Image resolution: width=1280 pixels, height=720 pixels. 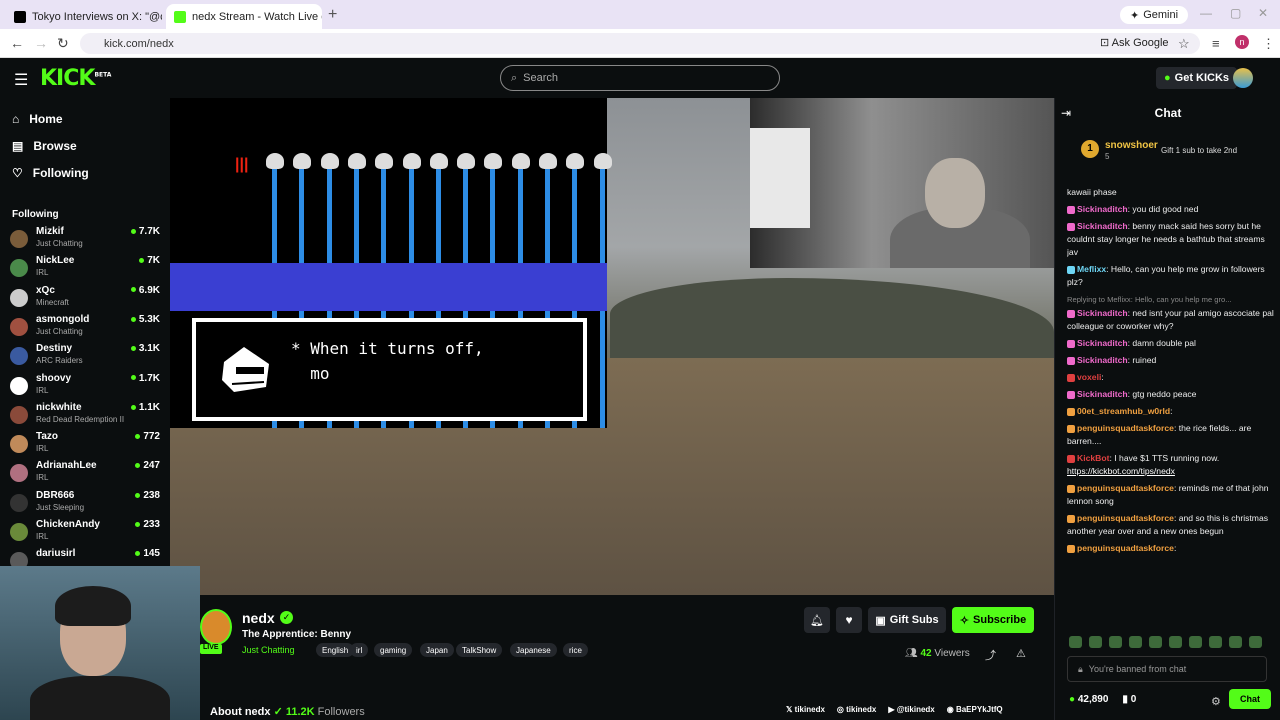 What do you see at coordinates (85, 299) in the screenshot?
I see `following-item: xQc Minecraft 6.9K` at bounding box center [85, 299].